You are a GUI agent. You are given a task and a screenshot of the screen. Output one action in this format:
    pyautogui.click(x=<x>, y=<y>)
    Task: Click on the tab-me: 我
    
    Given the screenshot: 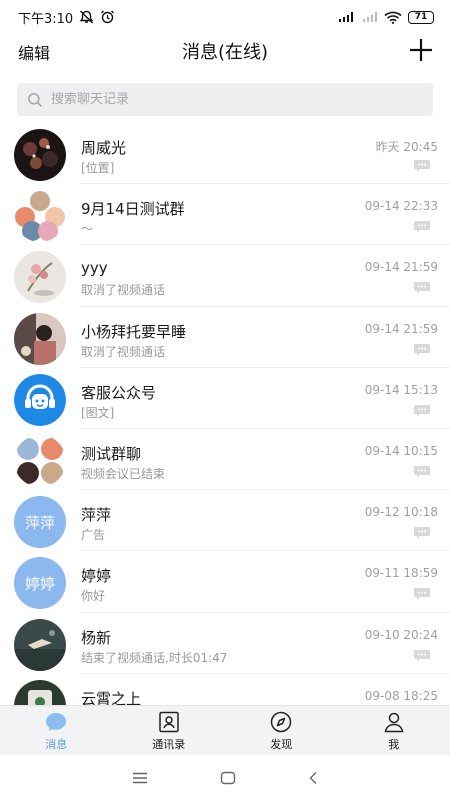 What is the action you would take?
    pyautogui.click(x=394, y=730)
    